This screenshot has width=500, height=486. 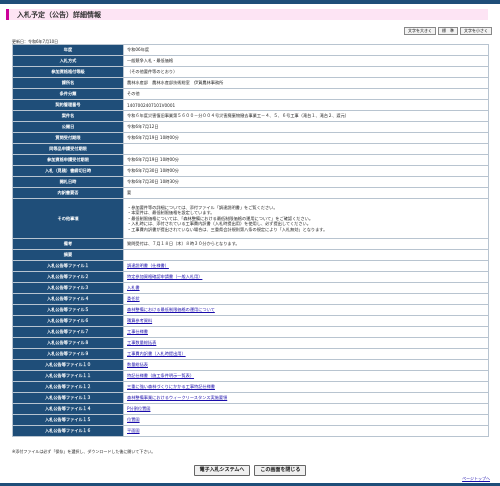 What do you see at coordinates (68, 288) in the screenshot?
I see `row-label: 入札公告等ファイル３` at bounding box center [68, 288].